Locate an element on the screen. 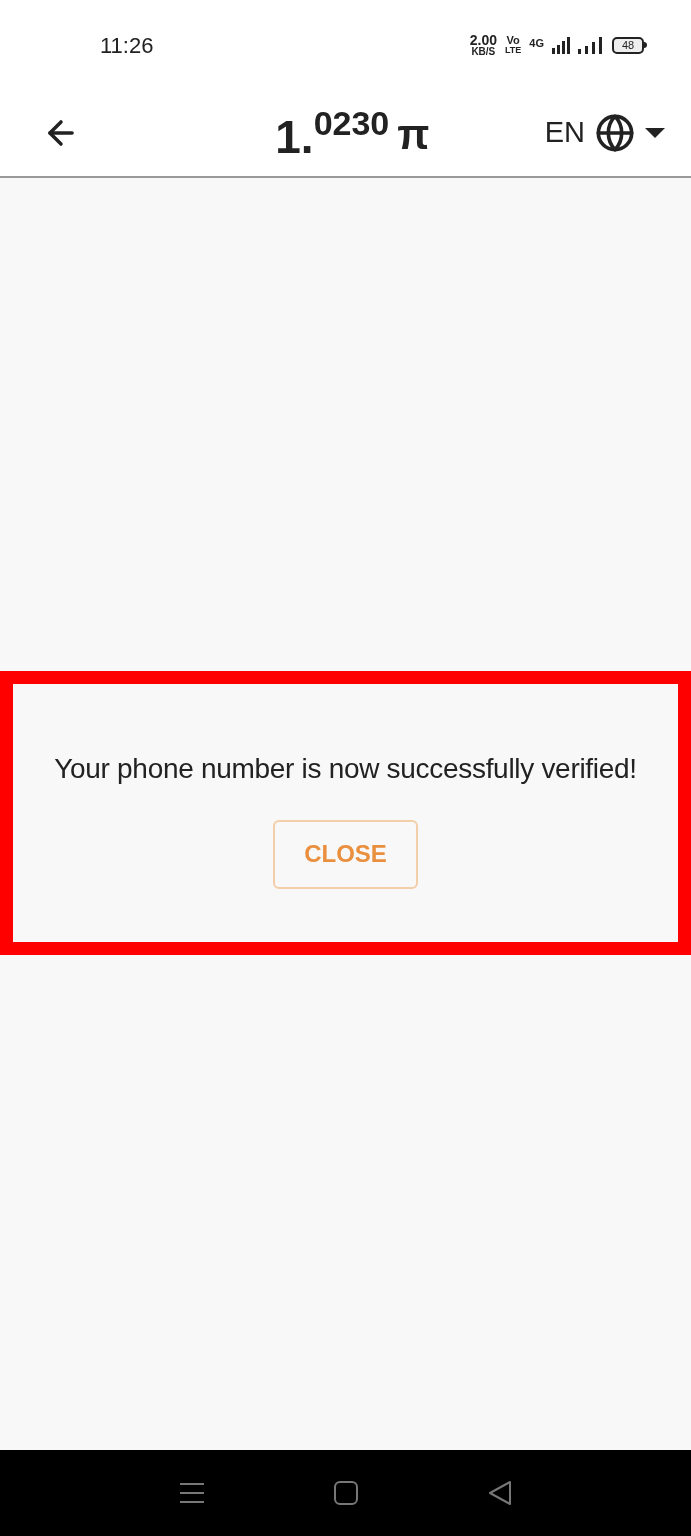 The height and width of the screenshot is (1536, 691). battery-level: 48 is located at coordinates (628, 45).